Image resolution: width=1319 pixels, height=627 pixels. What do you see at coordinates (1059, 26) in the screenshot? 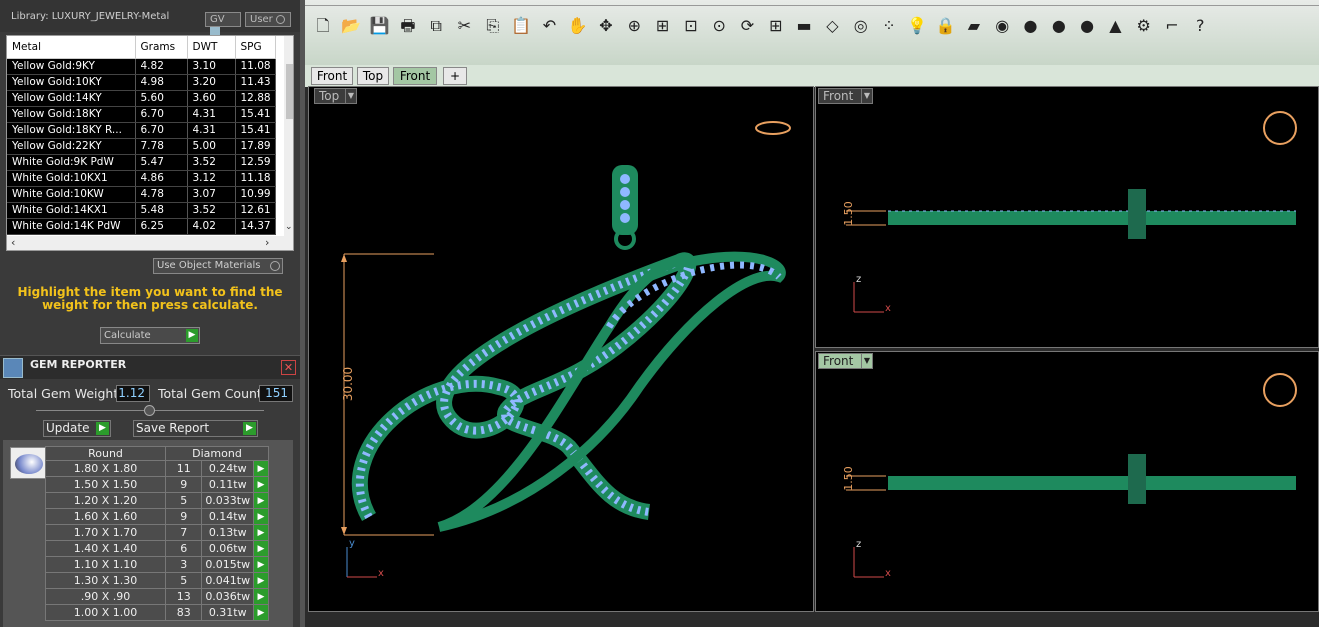
I see `render-icon: ●` at bounding box center [1059, 26].